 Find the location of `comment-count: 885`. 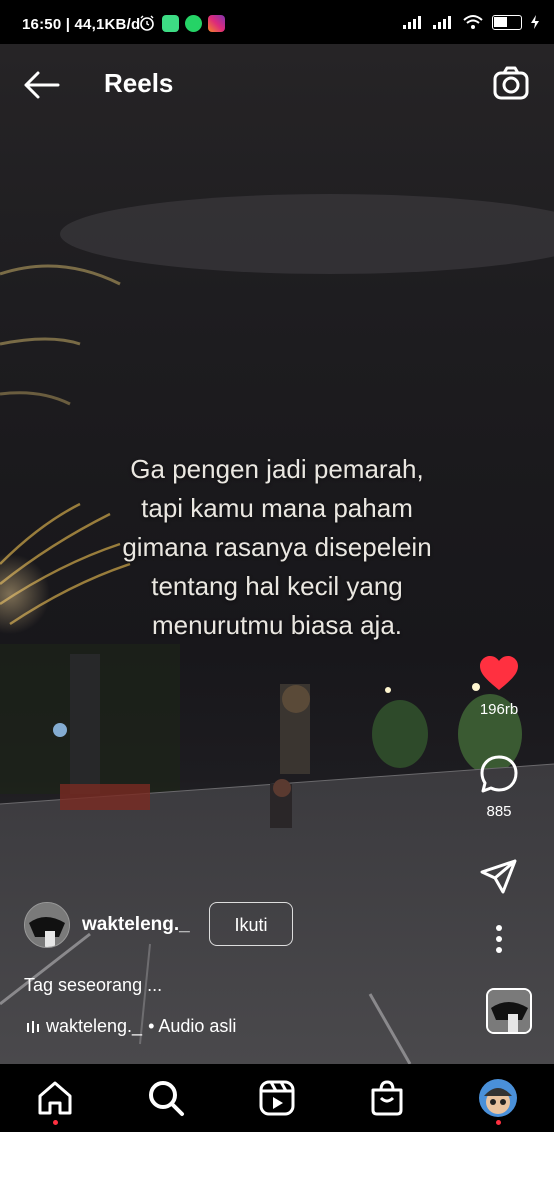

comment-count: 885 is located at coordinates (499, 811).